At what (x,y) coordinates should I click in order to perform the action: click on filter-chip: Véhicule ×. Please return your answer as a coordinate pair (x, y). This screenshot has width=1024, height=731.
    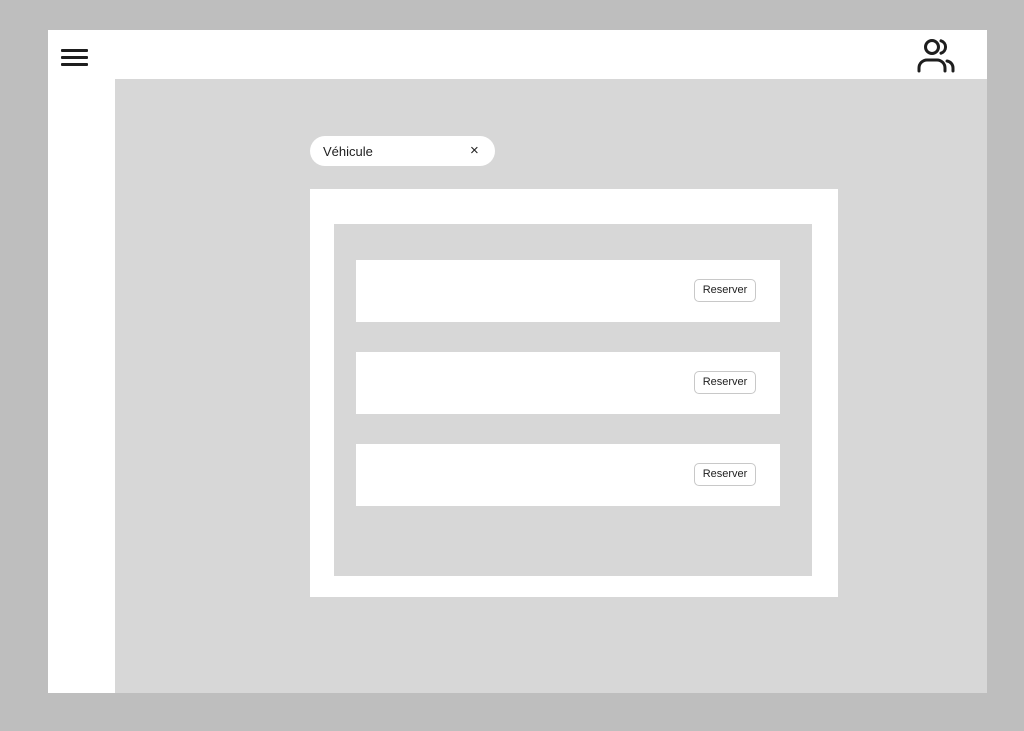
    Looking at the image, I should click on (402, 151).